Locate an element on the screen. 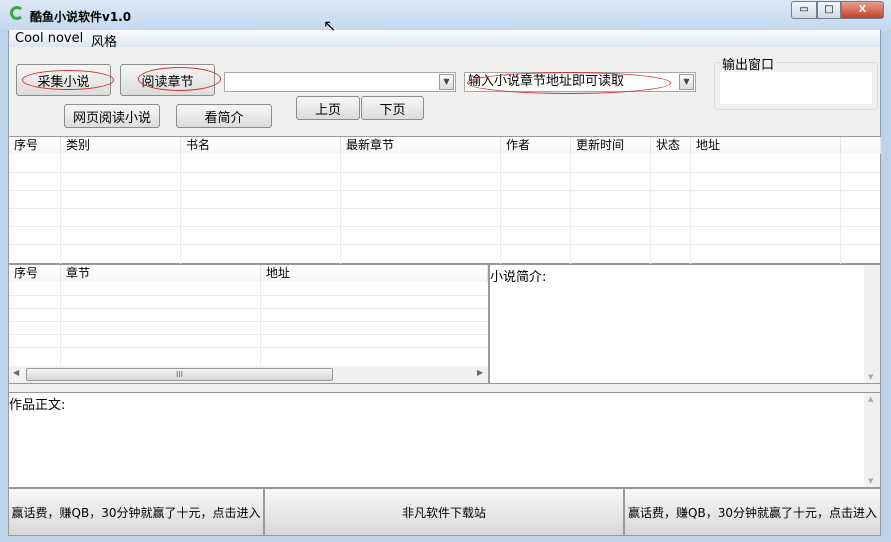 This screenshot has width=891, height=542. read-chapter-button: 阅读章节 is located at coordinates (167, 80).